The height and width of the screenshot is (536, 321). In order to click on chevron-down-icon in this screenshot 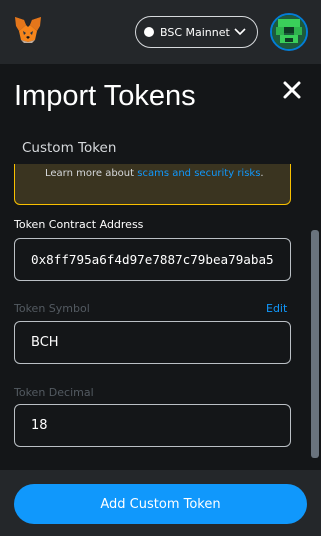, I will do `click(240, 32)`.